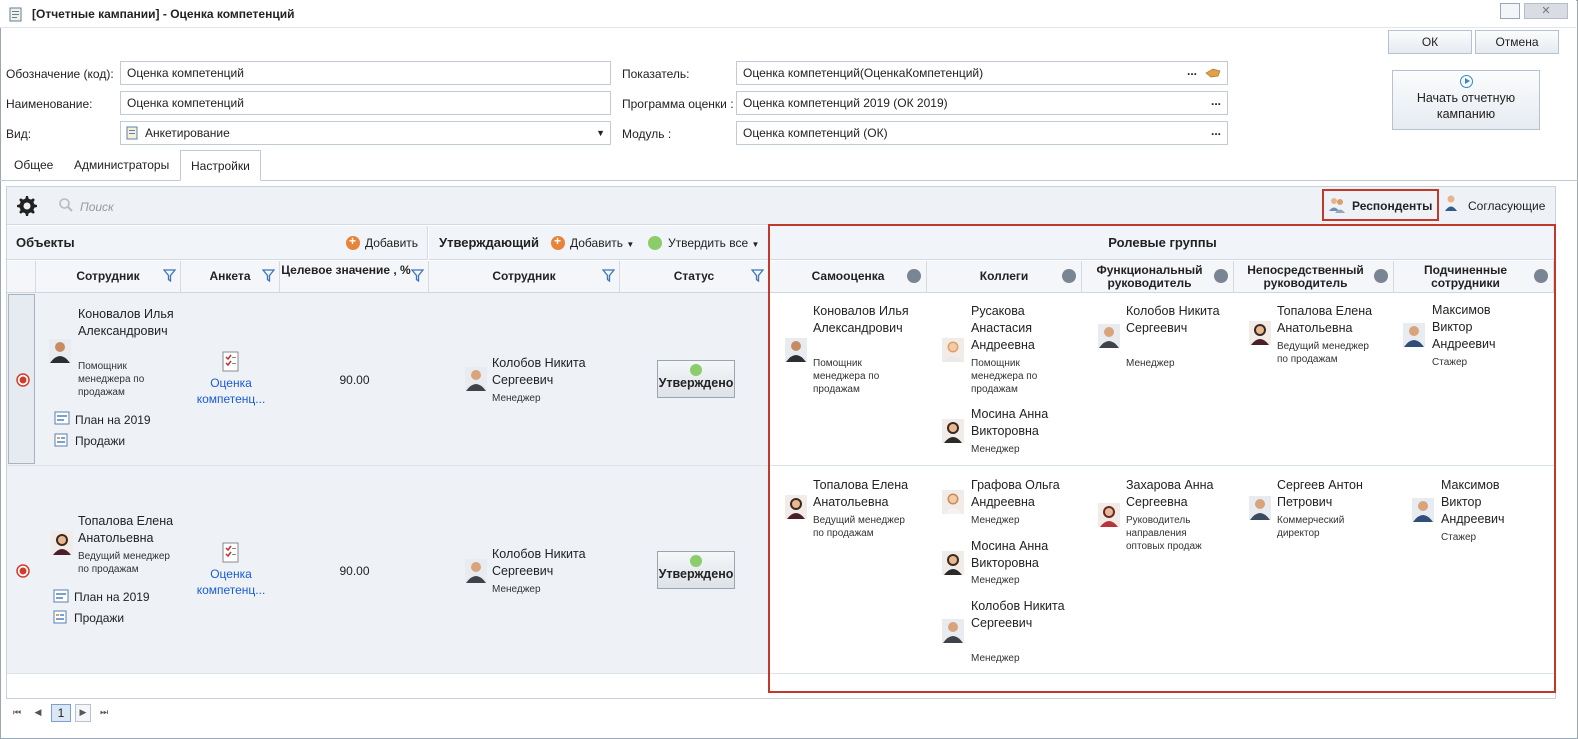  I want to click on objects-title: Объекты, so click(45, 242).